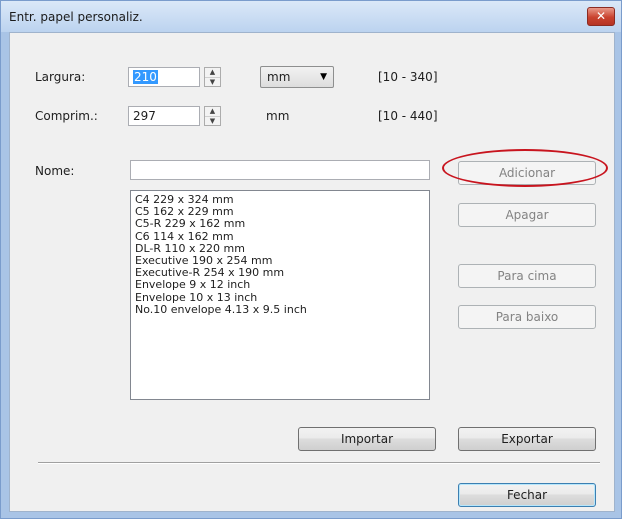  Describe the element at coordinates (527, 439) in the screenshot. I see `export-button: Exportar` at that location.